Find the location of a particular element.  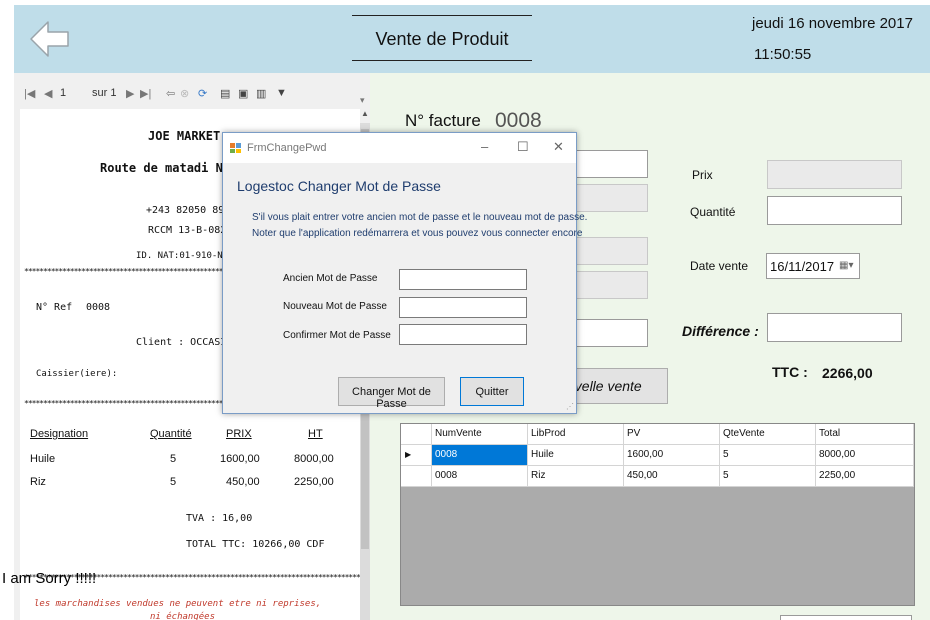

ref-value: 0008 is located at coordinates (98, 307).